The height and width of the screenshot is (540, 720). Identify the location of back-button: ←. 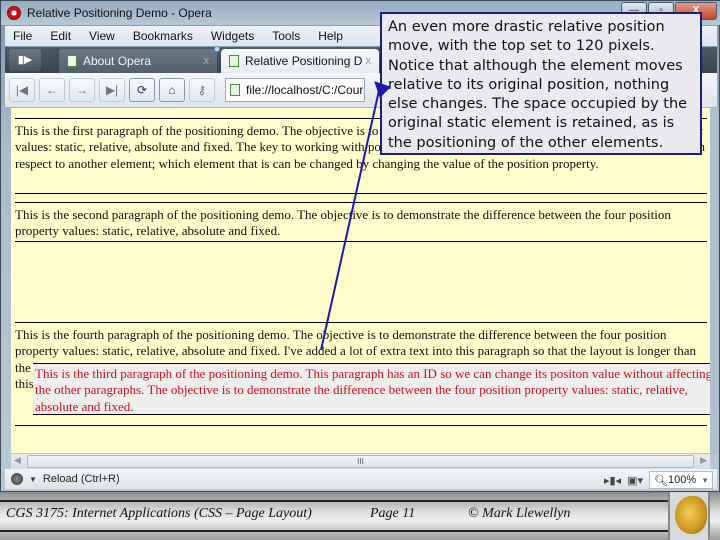
(52, 90).